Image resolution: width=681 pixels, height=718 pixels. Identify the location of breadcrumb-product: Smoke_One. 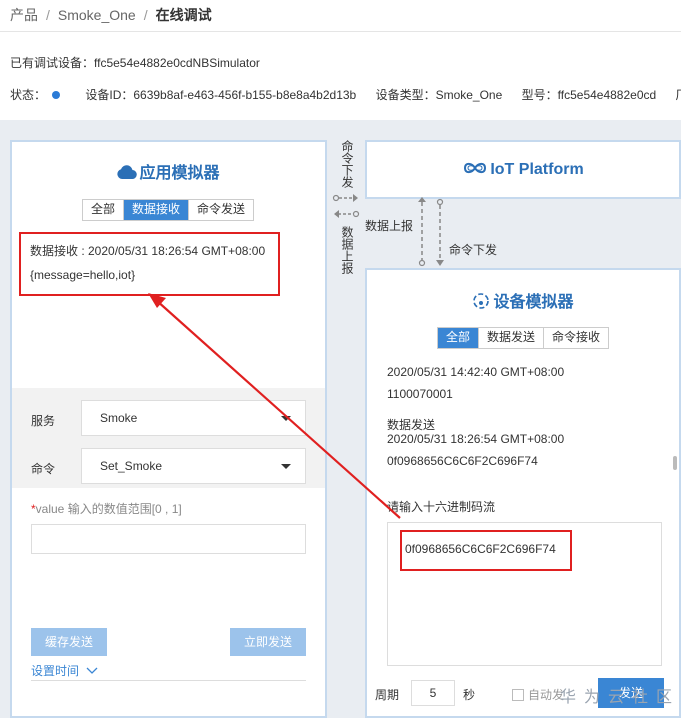
(97, 15).